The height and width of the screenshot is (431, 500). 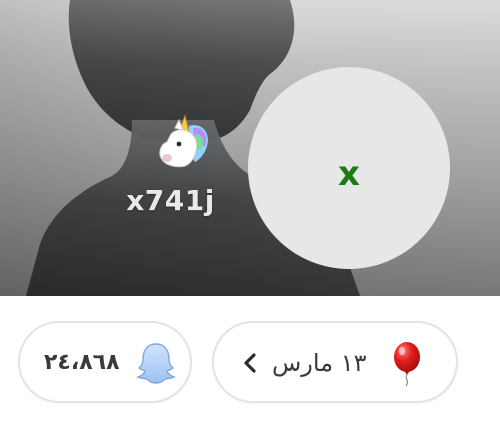 I want to click on snap-score-value: ٢٤،٨٦٨, so click(x=82, y=362).